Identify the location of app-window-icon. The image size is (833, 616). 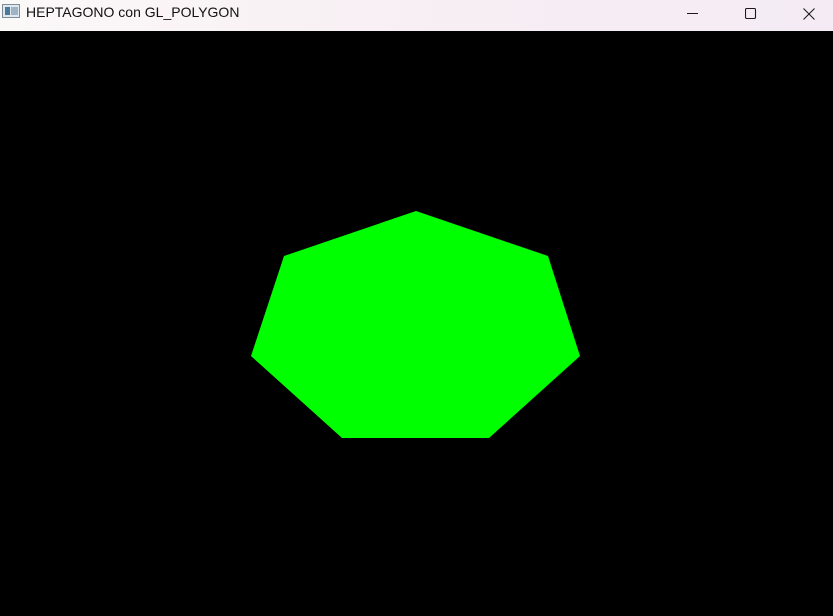
(11, 11).